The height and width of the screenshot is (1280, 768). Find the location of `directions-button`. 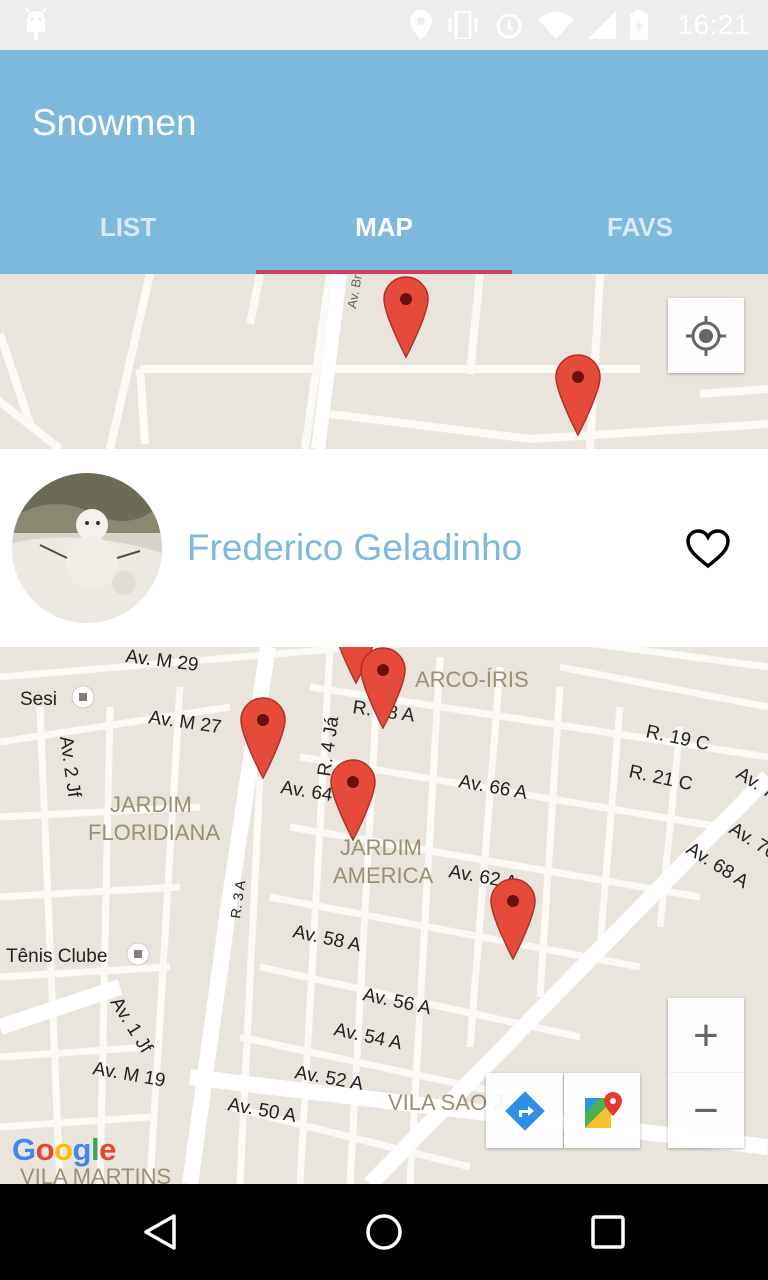

directions-button is located at coordinates (524, 1110).